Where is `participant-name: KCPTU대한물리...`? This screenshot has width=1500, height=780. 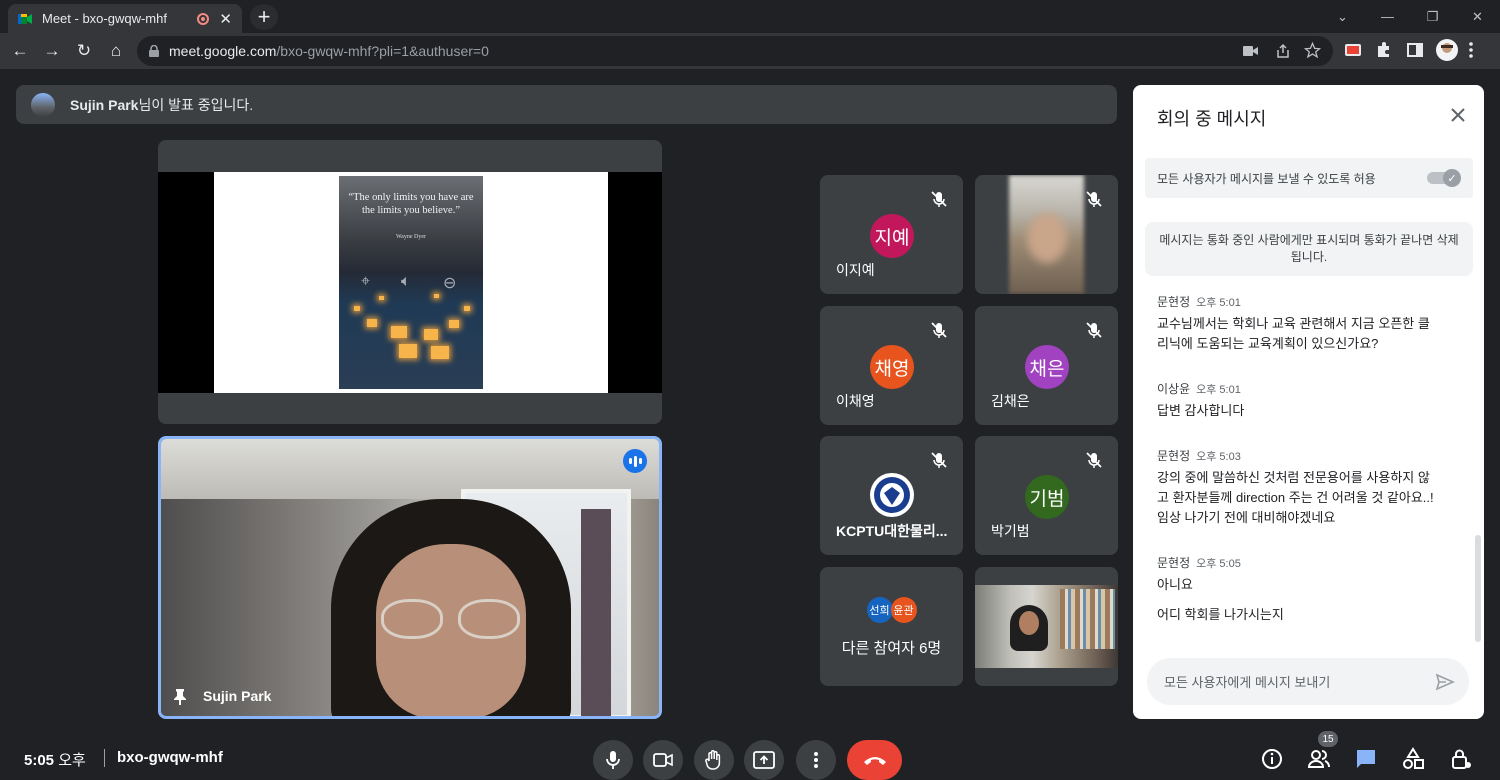
participant-name: KCPTU대한물리... is located at coordinates (892, 531).